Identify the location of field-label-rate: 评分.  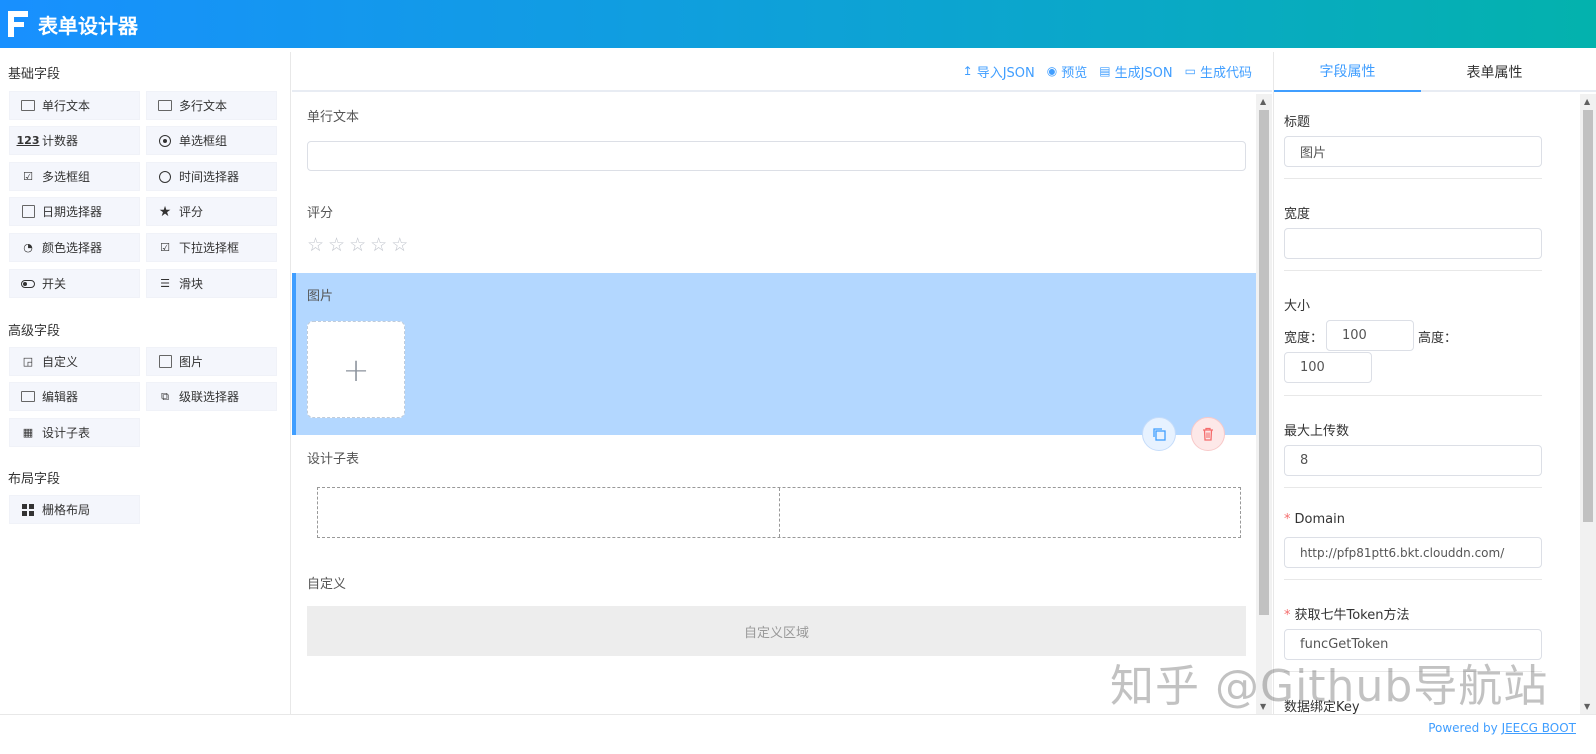
(320, 213).